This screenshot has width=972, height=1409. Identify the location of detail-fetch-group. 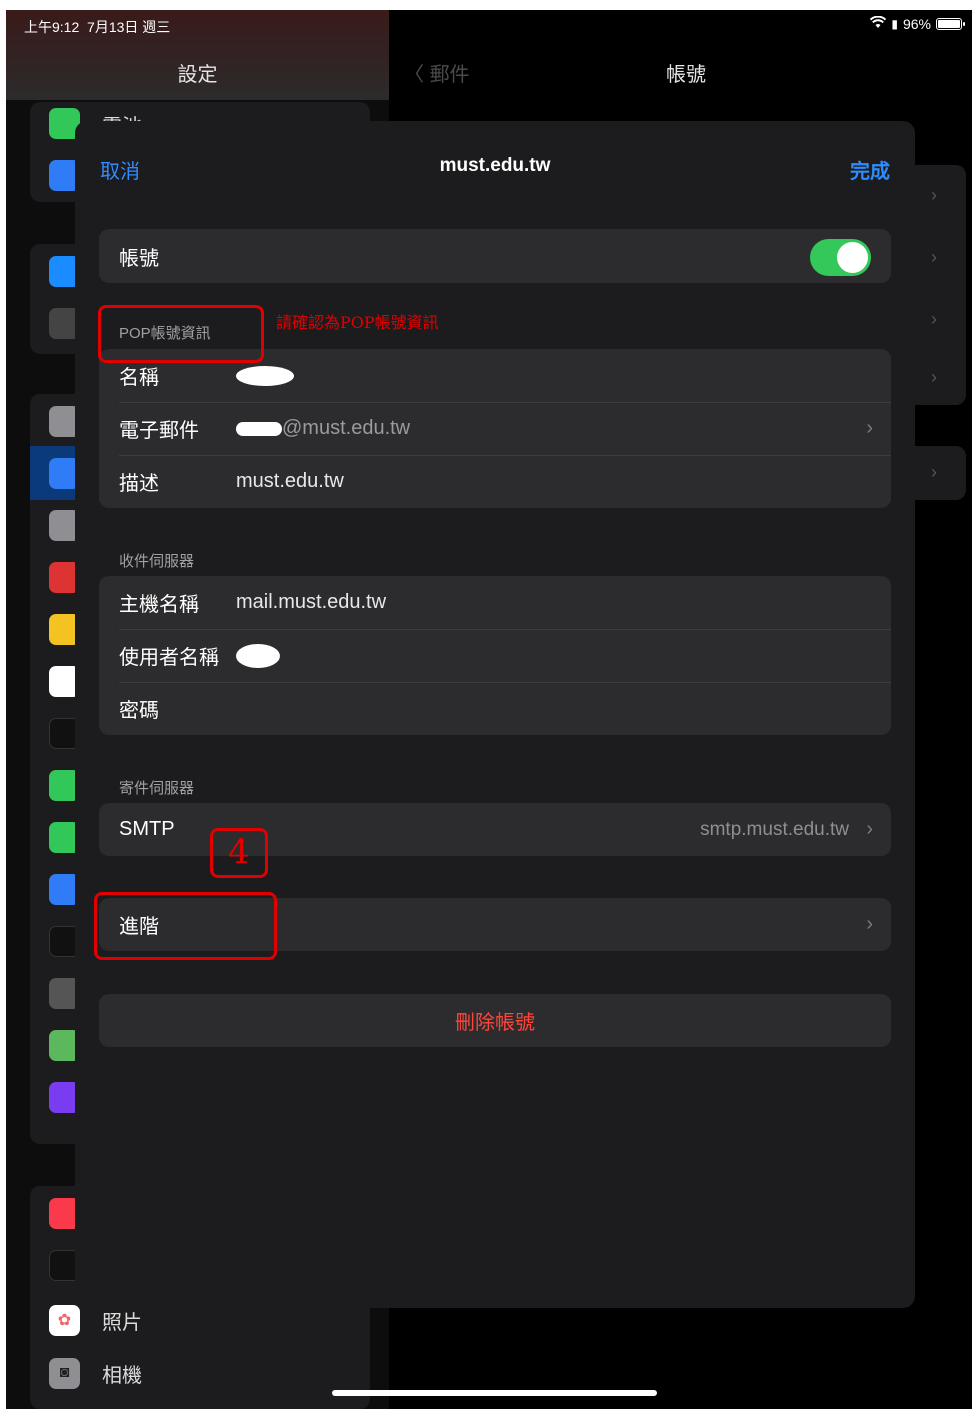
(938, 473).